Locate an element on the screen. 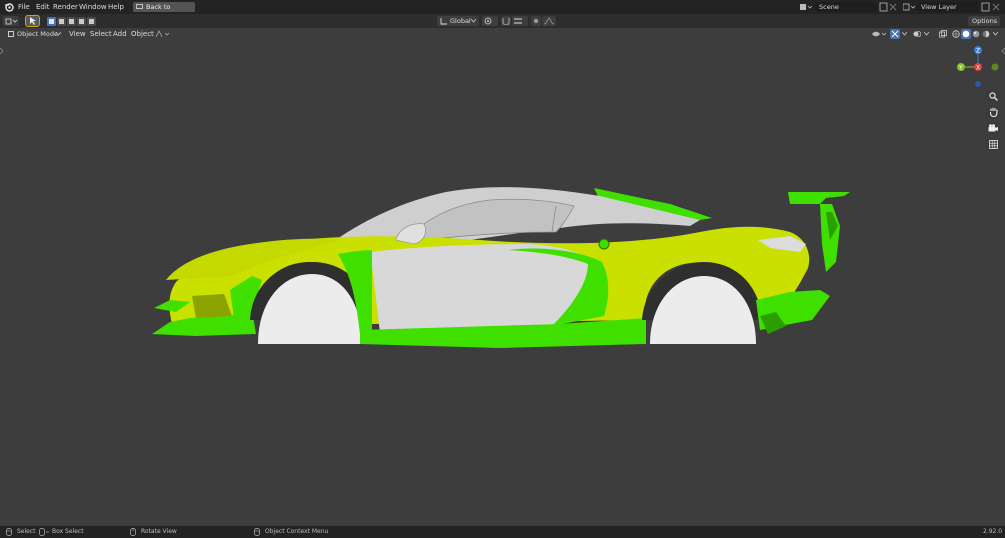 The width and height of the screenshot is (1005, 538). 3d-view-icon is located at coordinates (11, 21).